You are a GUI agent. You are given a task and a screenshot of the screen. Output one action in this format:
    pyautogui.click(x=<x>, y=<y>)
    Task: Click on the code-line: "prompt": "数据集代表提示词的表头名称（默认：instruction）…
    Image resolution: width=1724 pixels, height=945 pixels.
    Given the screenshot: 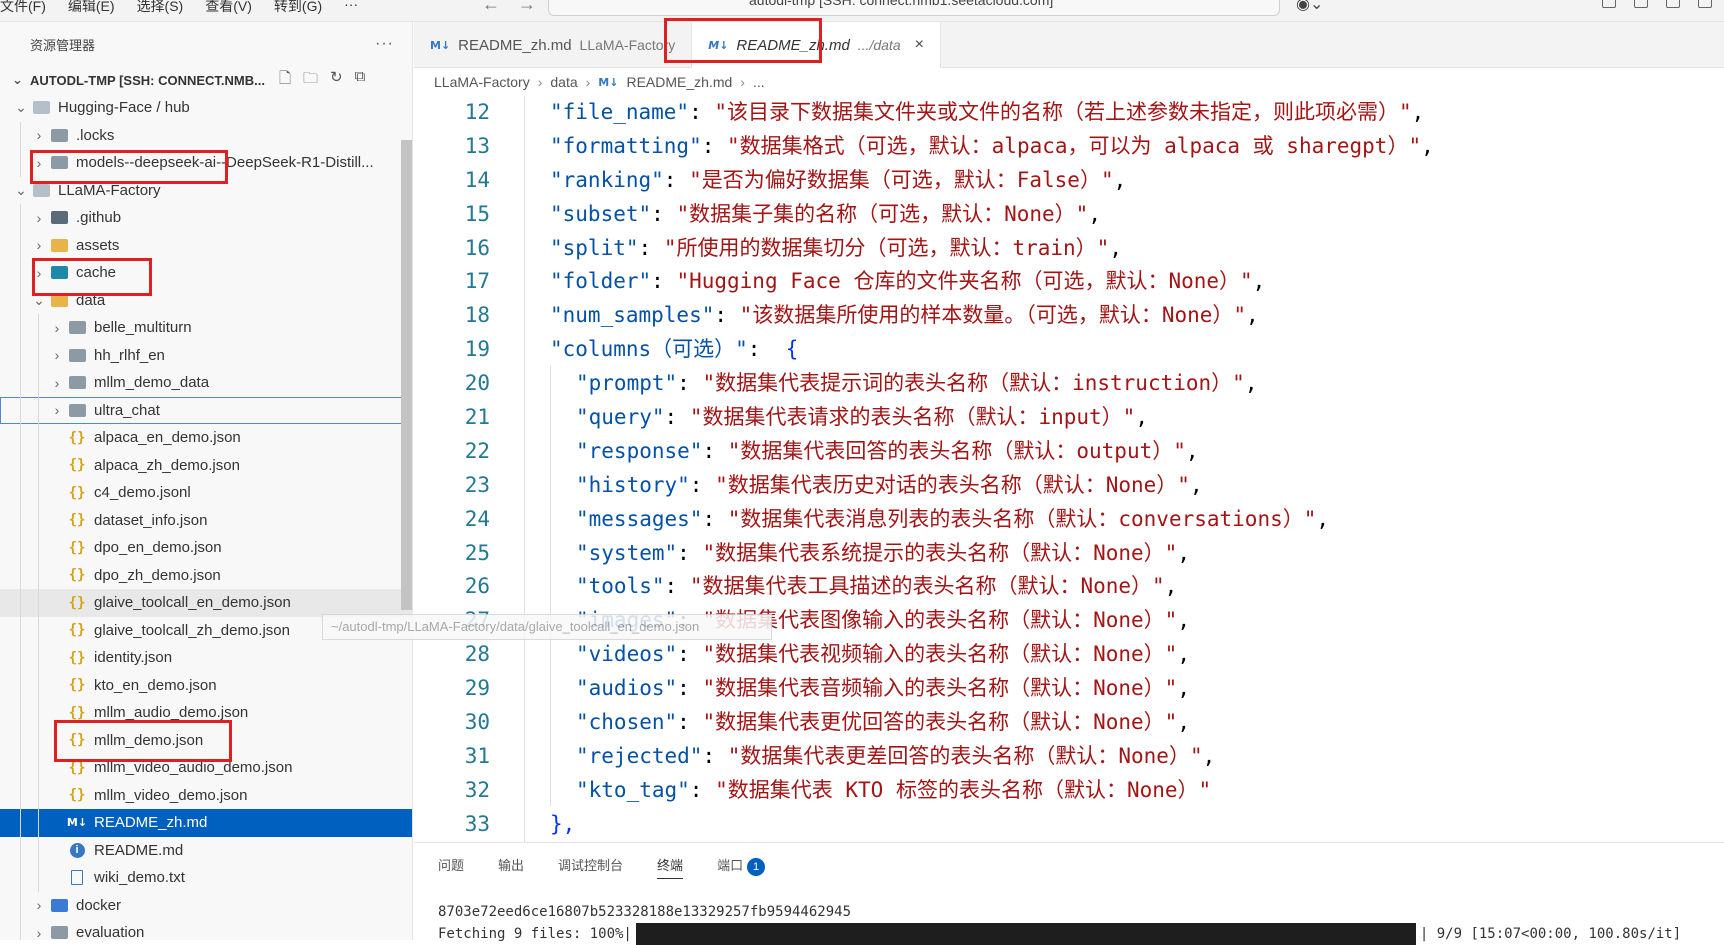 What is the action you would take?
    pyautogui.click(x=992, y=384)
    